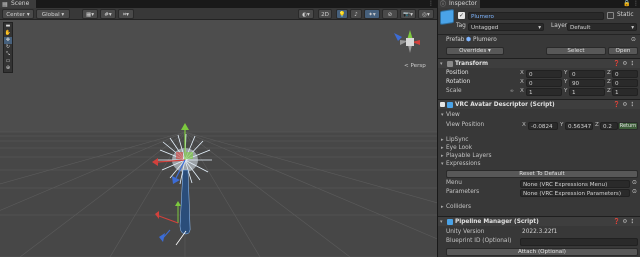 This screenshot has width=640, height=257. Describe the element at coordinates (8, 54) in the screenshot. I see `scale-tool-icon: ⤡` at that location.